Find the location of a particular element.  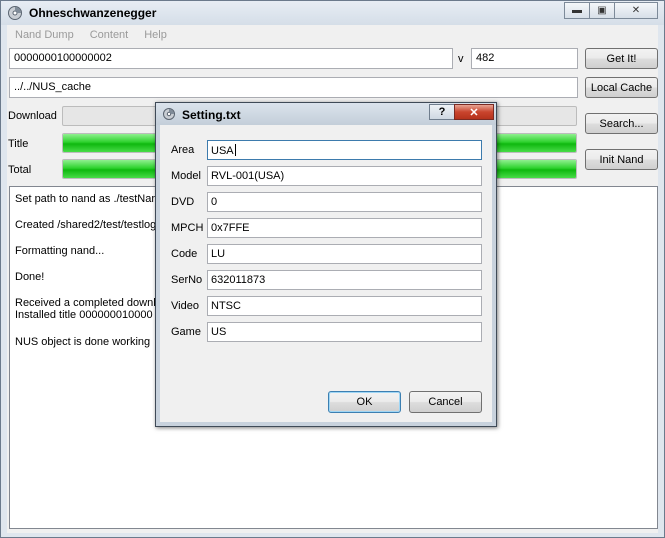

close-button: ✕ is located at coordinates (636, 10).